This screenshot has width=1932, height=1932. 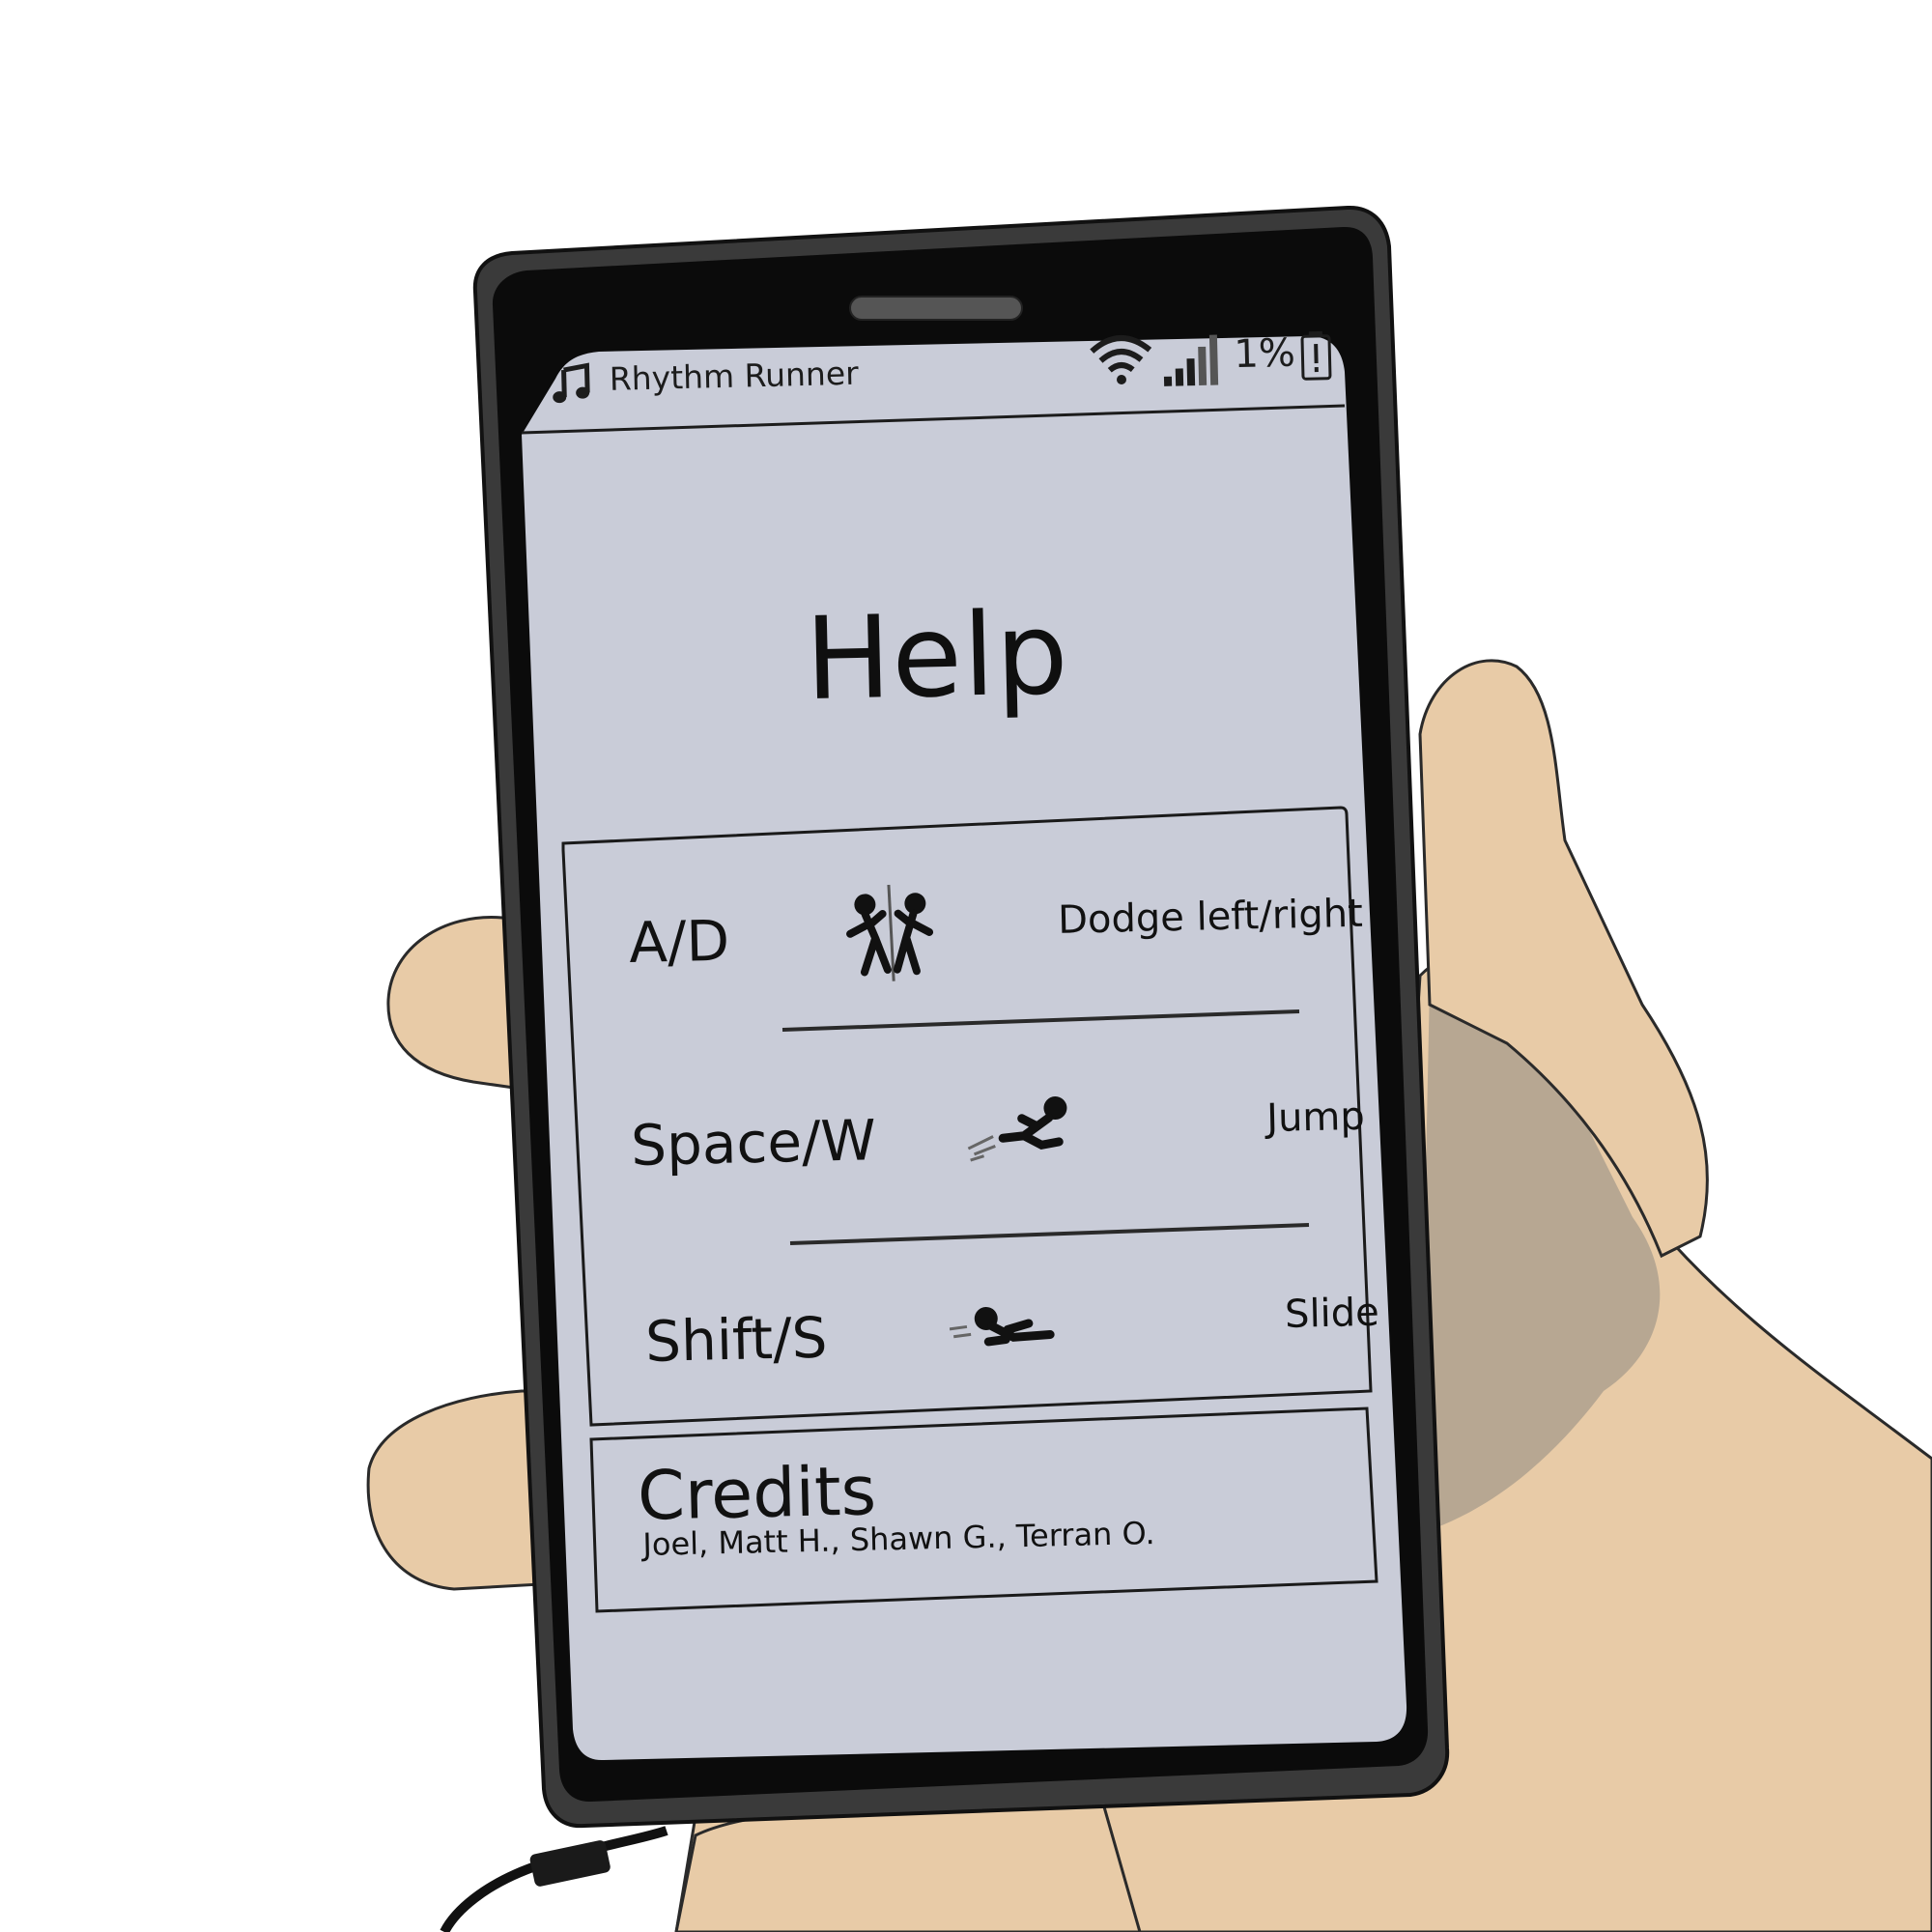 I want to click on control-row-jump: Space/W Jump, so click(x=998, y=1143).